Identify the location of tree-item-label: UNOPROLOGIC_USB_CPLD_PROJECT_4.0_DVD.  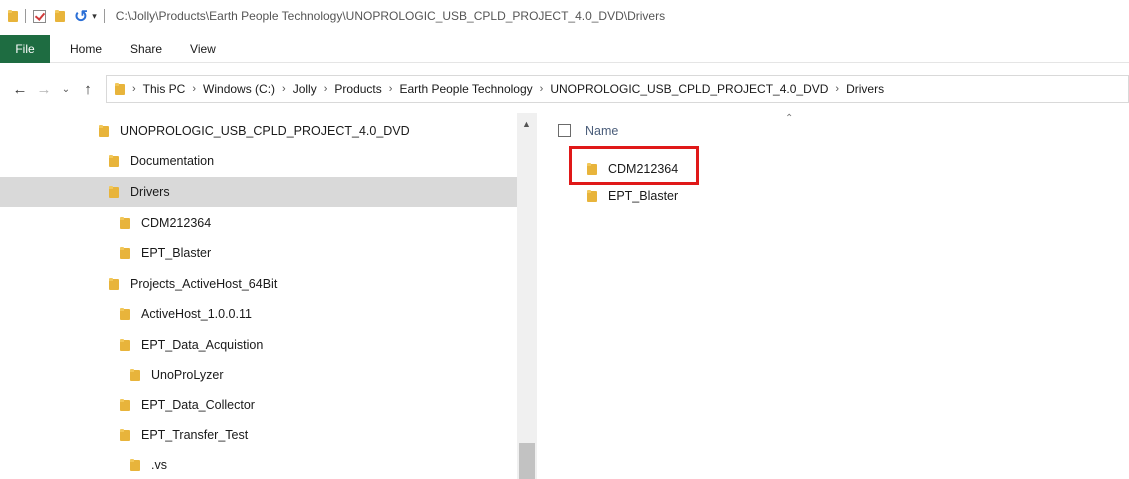
(265, 131).